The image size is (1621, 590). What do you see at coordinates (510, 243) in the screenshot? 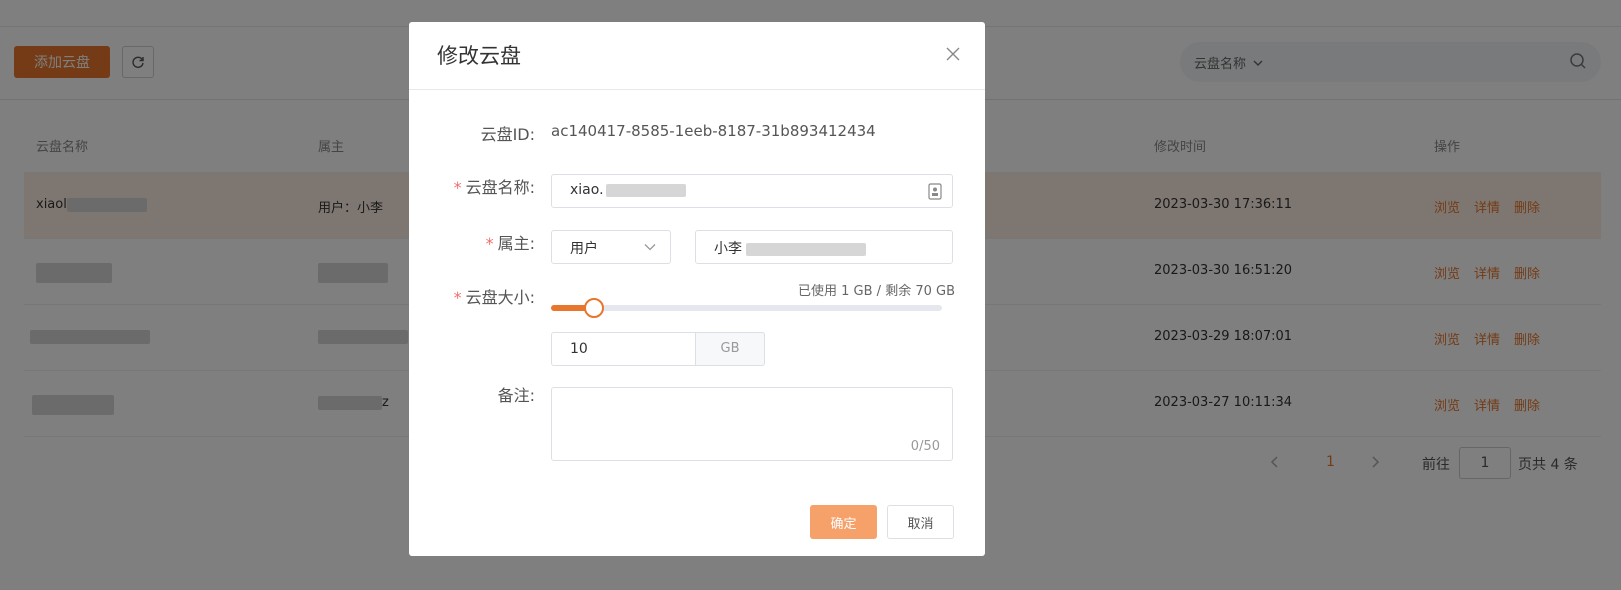
I see `owner-label: * 属主:` at bounding box center [510, 243].